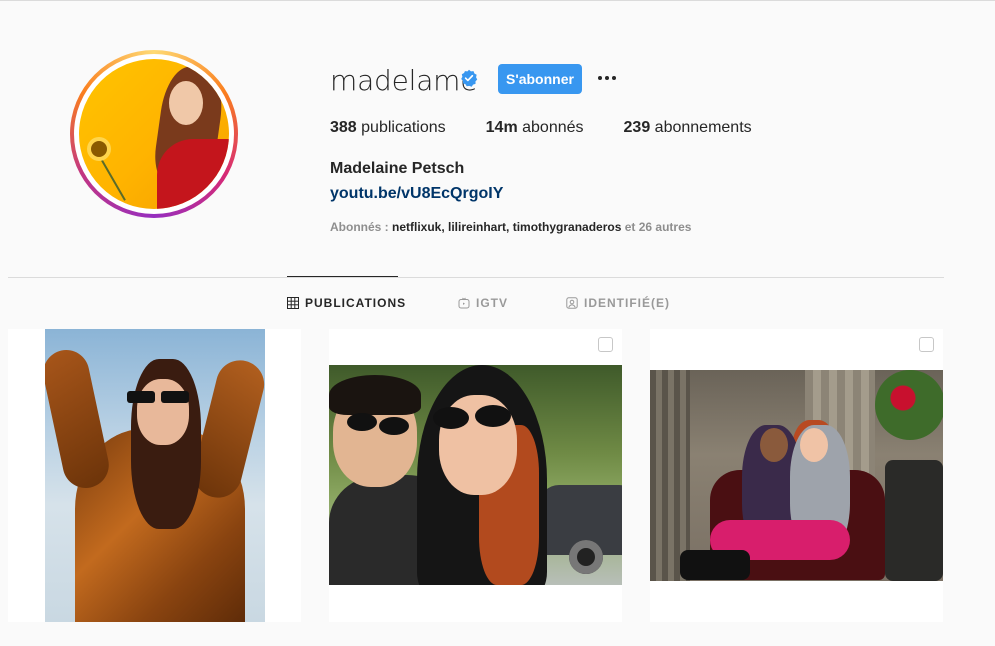 The image size is (995, 646). I want to click on grid-icon, so click(293, 303).